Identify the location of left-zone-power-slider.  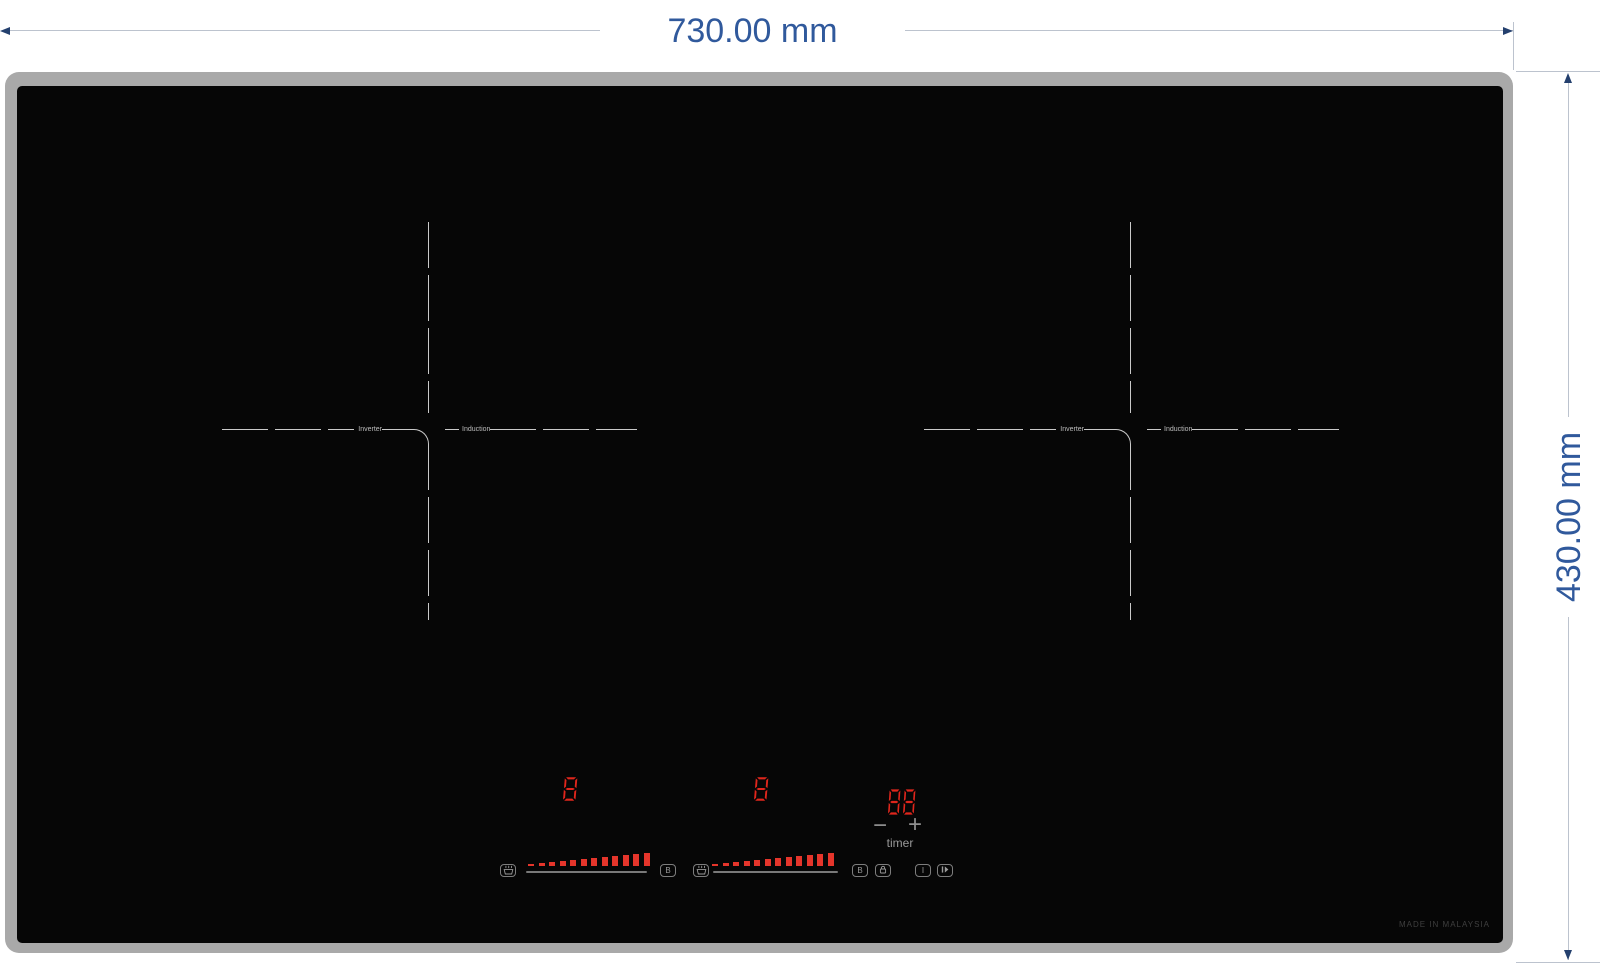
(586, 872).